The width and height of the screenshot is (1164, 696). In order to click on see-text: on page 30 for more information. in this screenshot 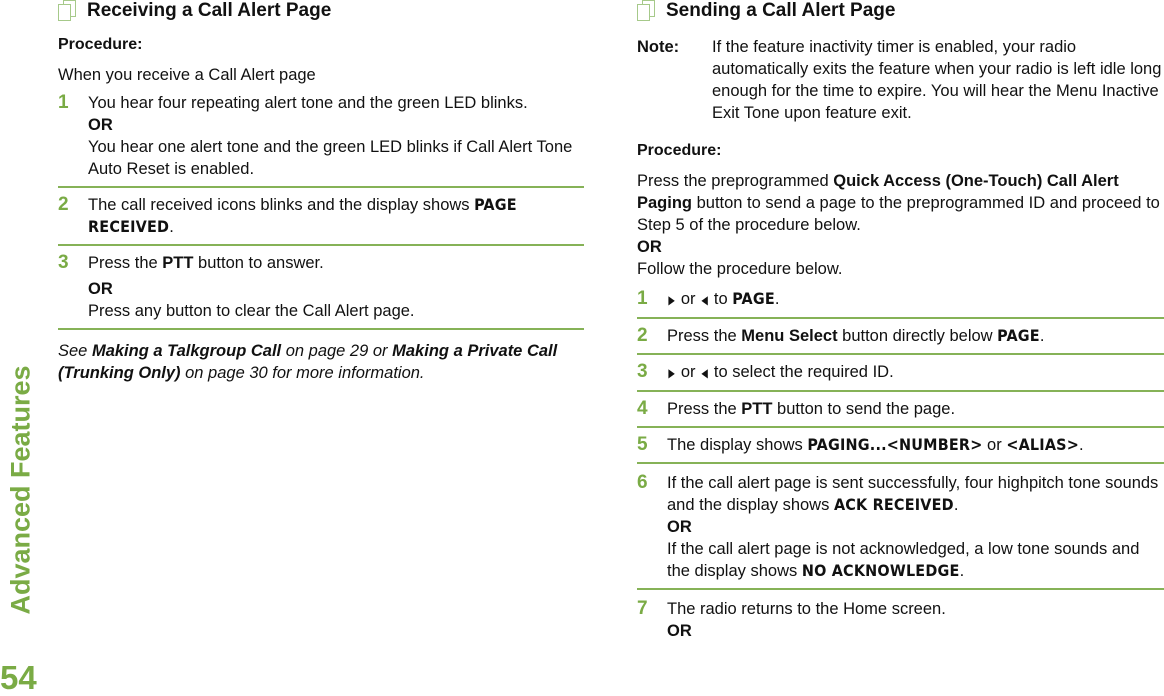, I will do `click(302, 373)`.